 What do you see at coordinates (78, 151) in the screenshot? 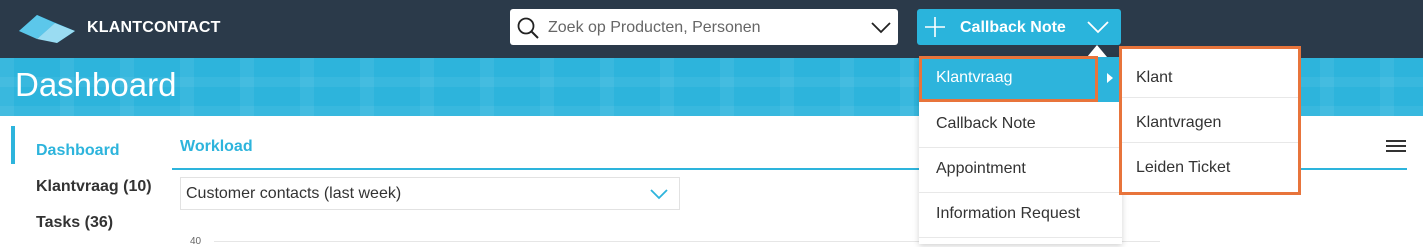
I see `sidebar-item-dashboard: Dashboard` at bounding box center [78, 151].